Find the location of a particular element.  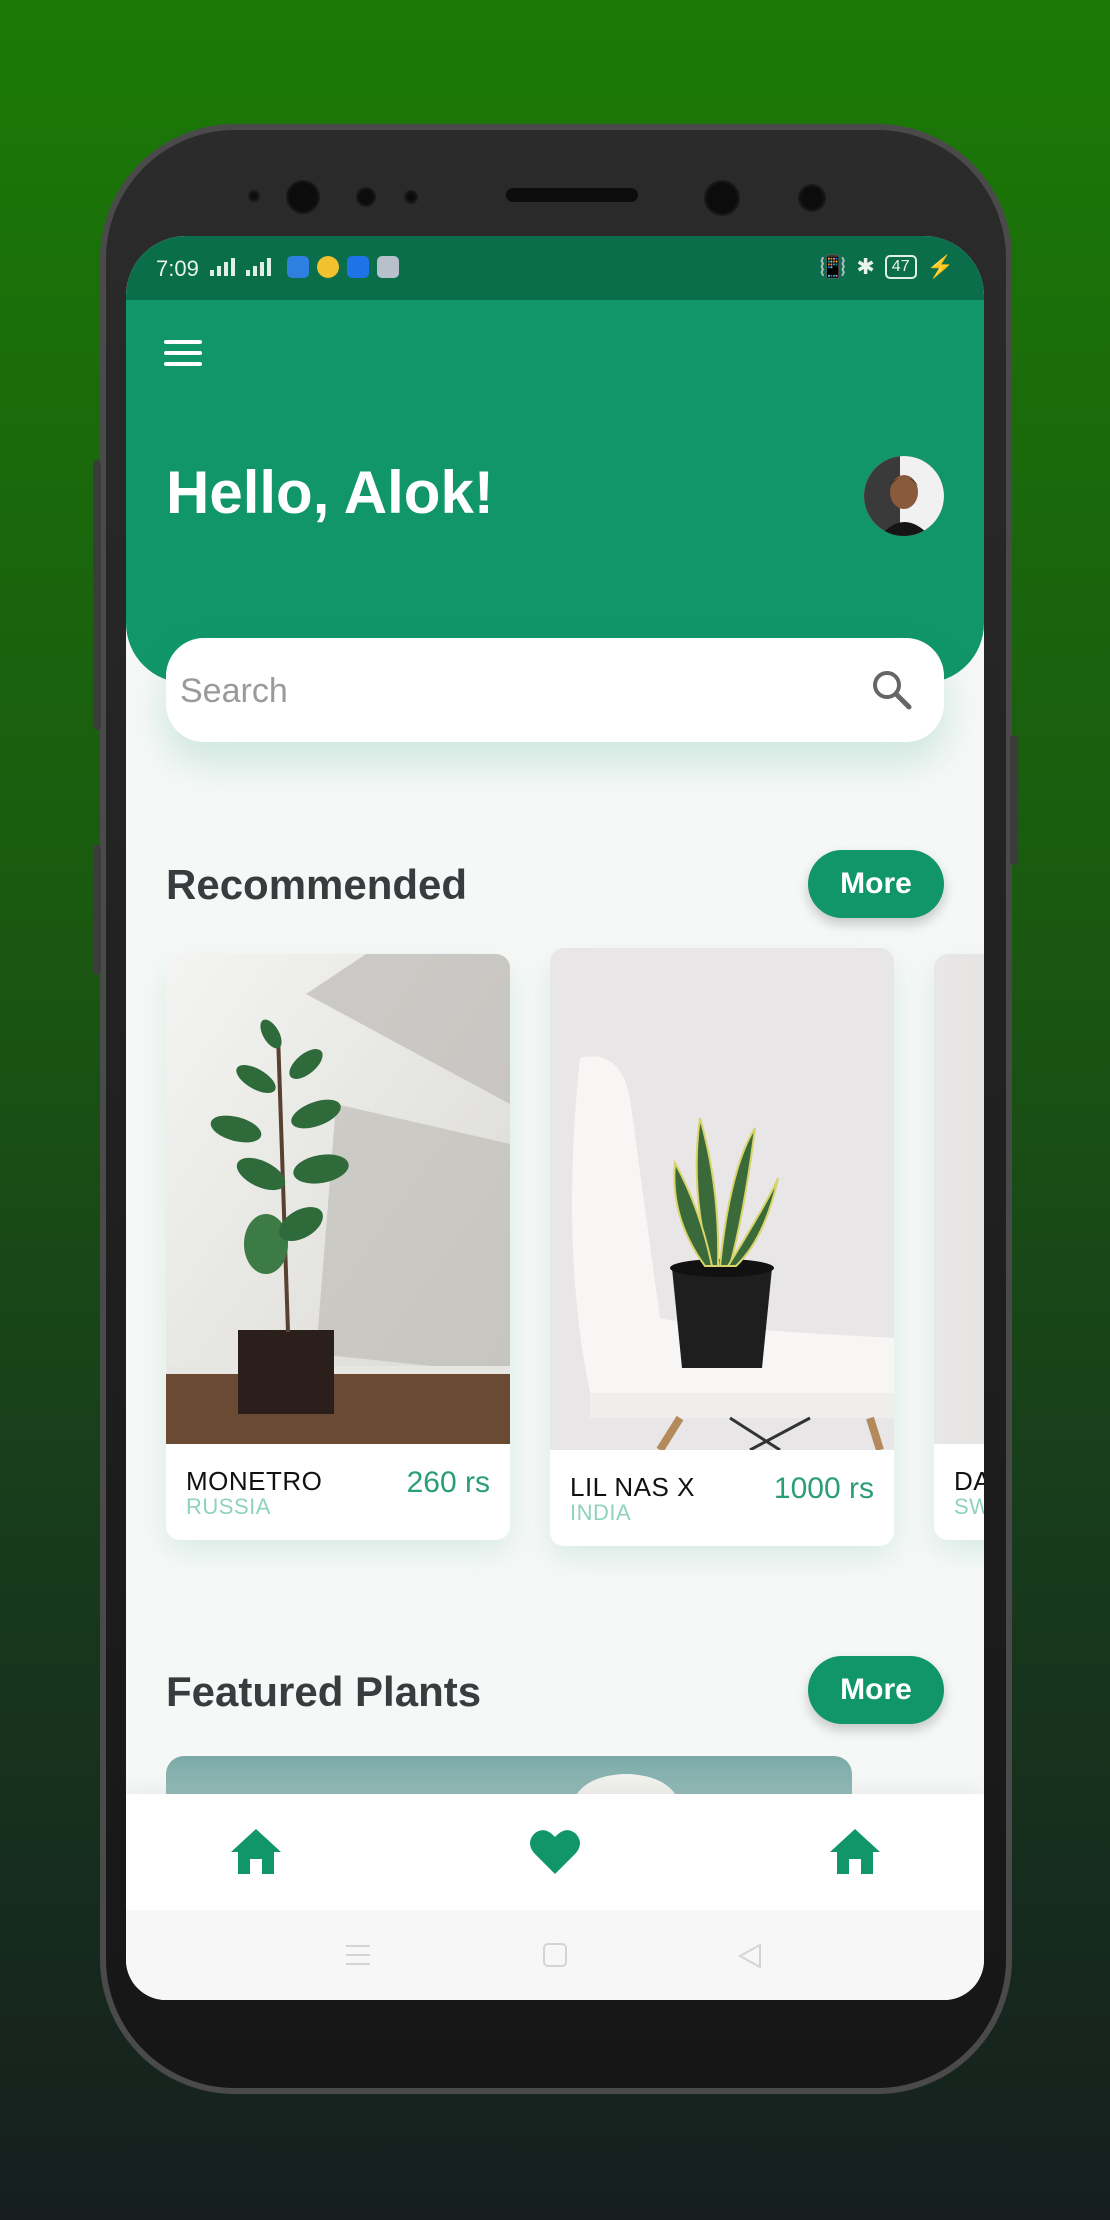

plant-price: 1000 rs is located at coordinates (823, 1488).